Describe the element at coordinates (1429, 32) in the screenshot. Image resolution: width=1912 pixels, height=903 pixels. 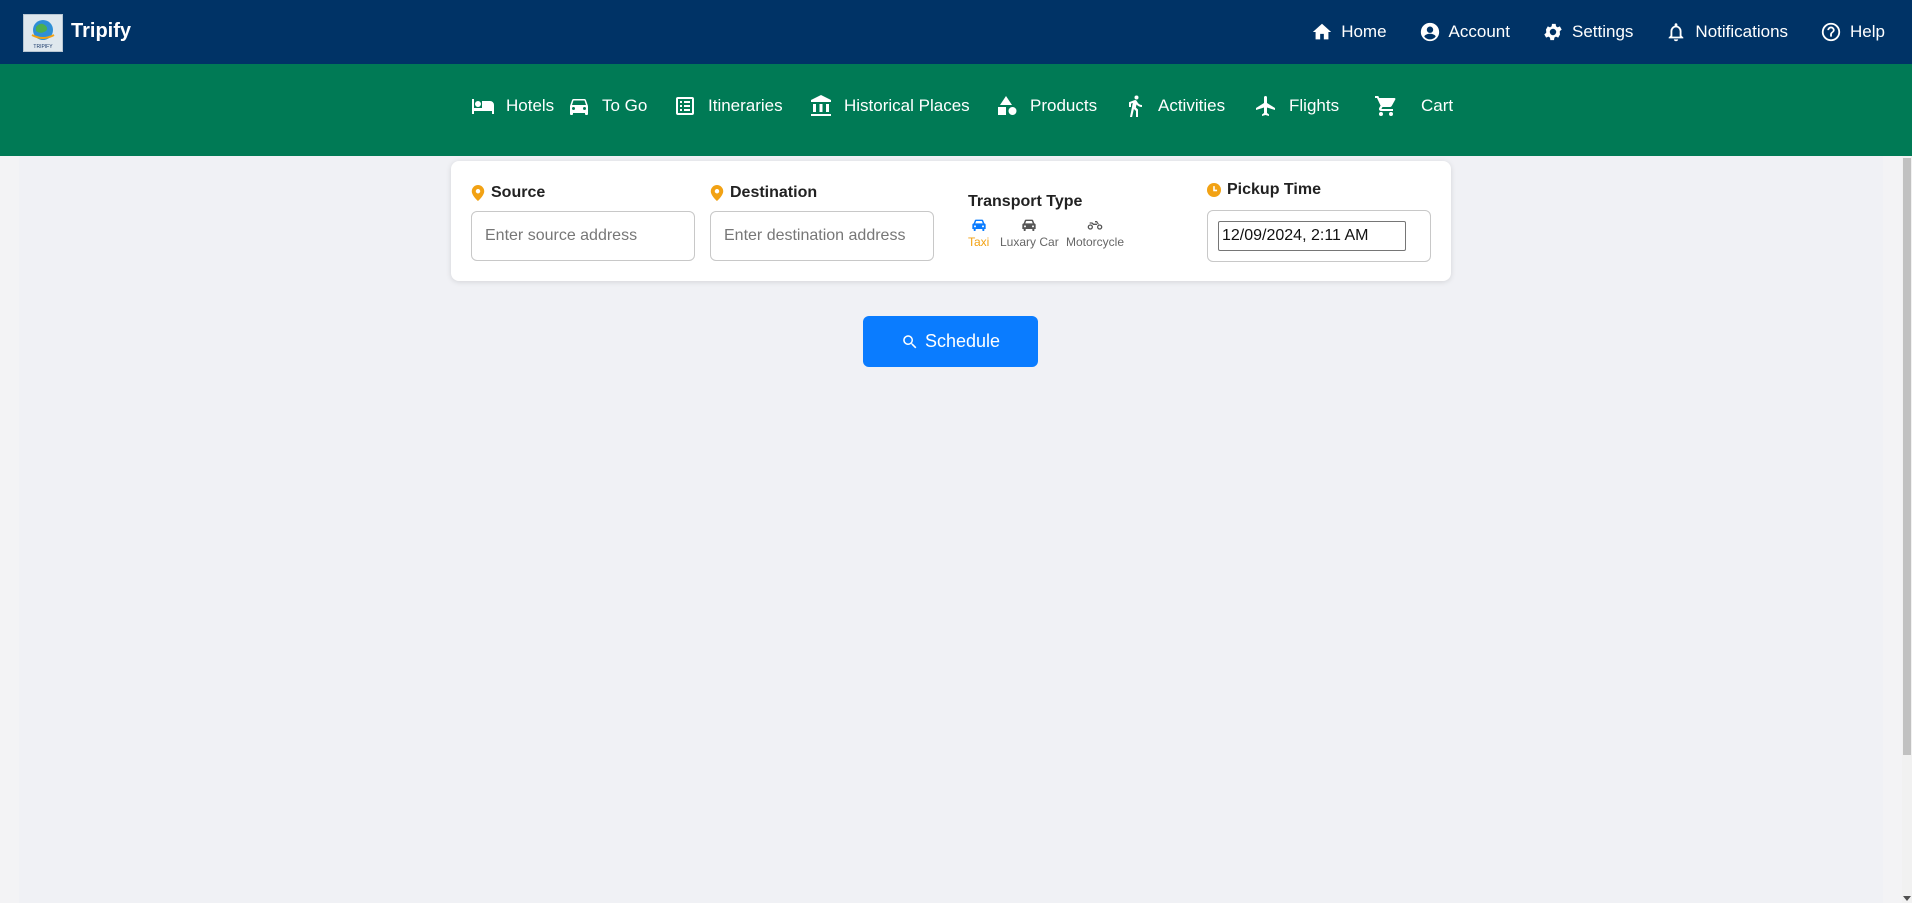
I see `account-icon` at that location.